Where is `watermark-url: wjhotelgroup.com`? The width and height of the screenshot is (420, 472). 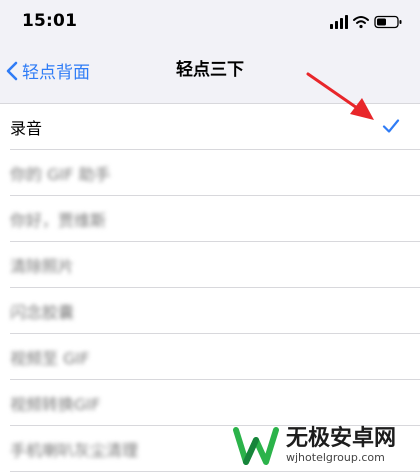 watermark-url: wjhotelgroup.com is located at coordinates (335, 457).